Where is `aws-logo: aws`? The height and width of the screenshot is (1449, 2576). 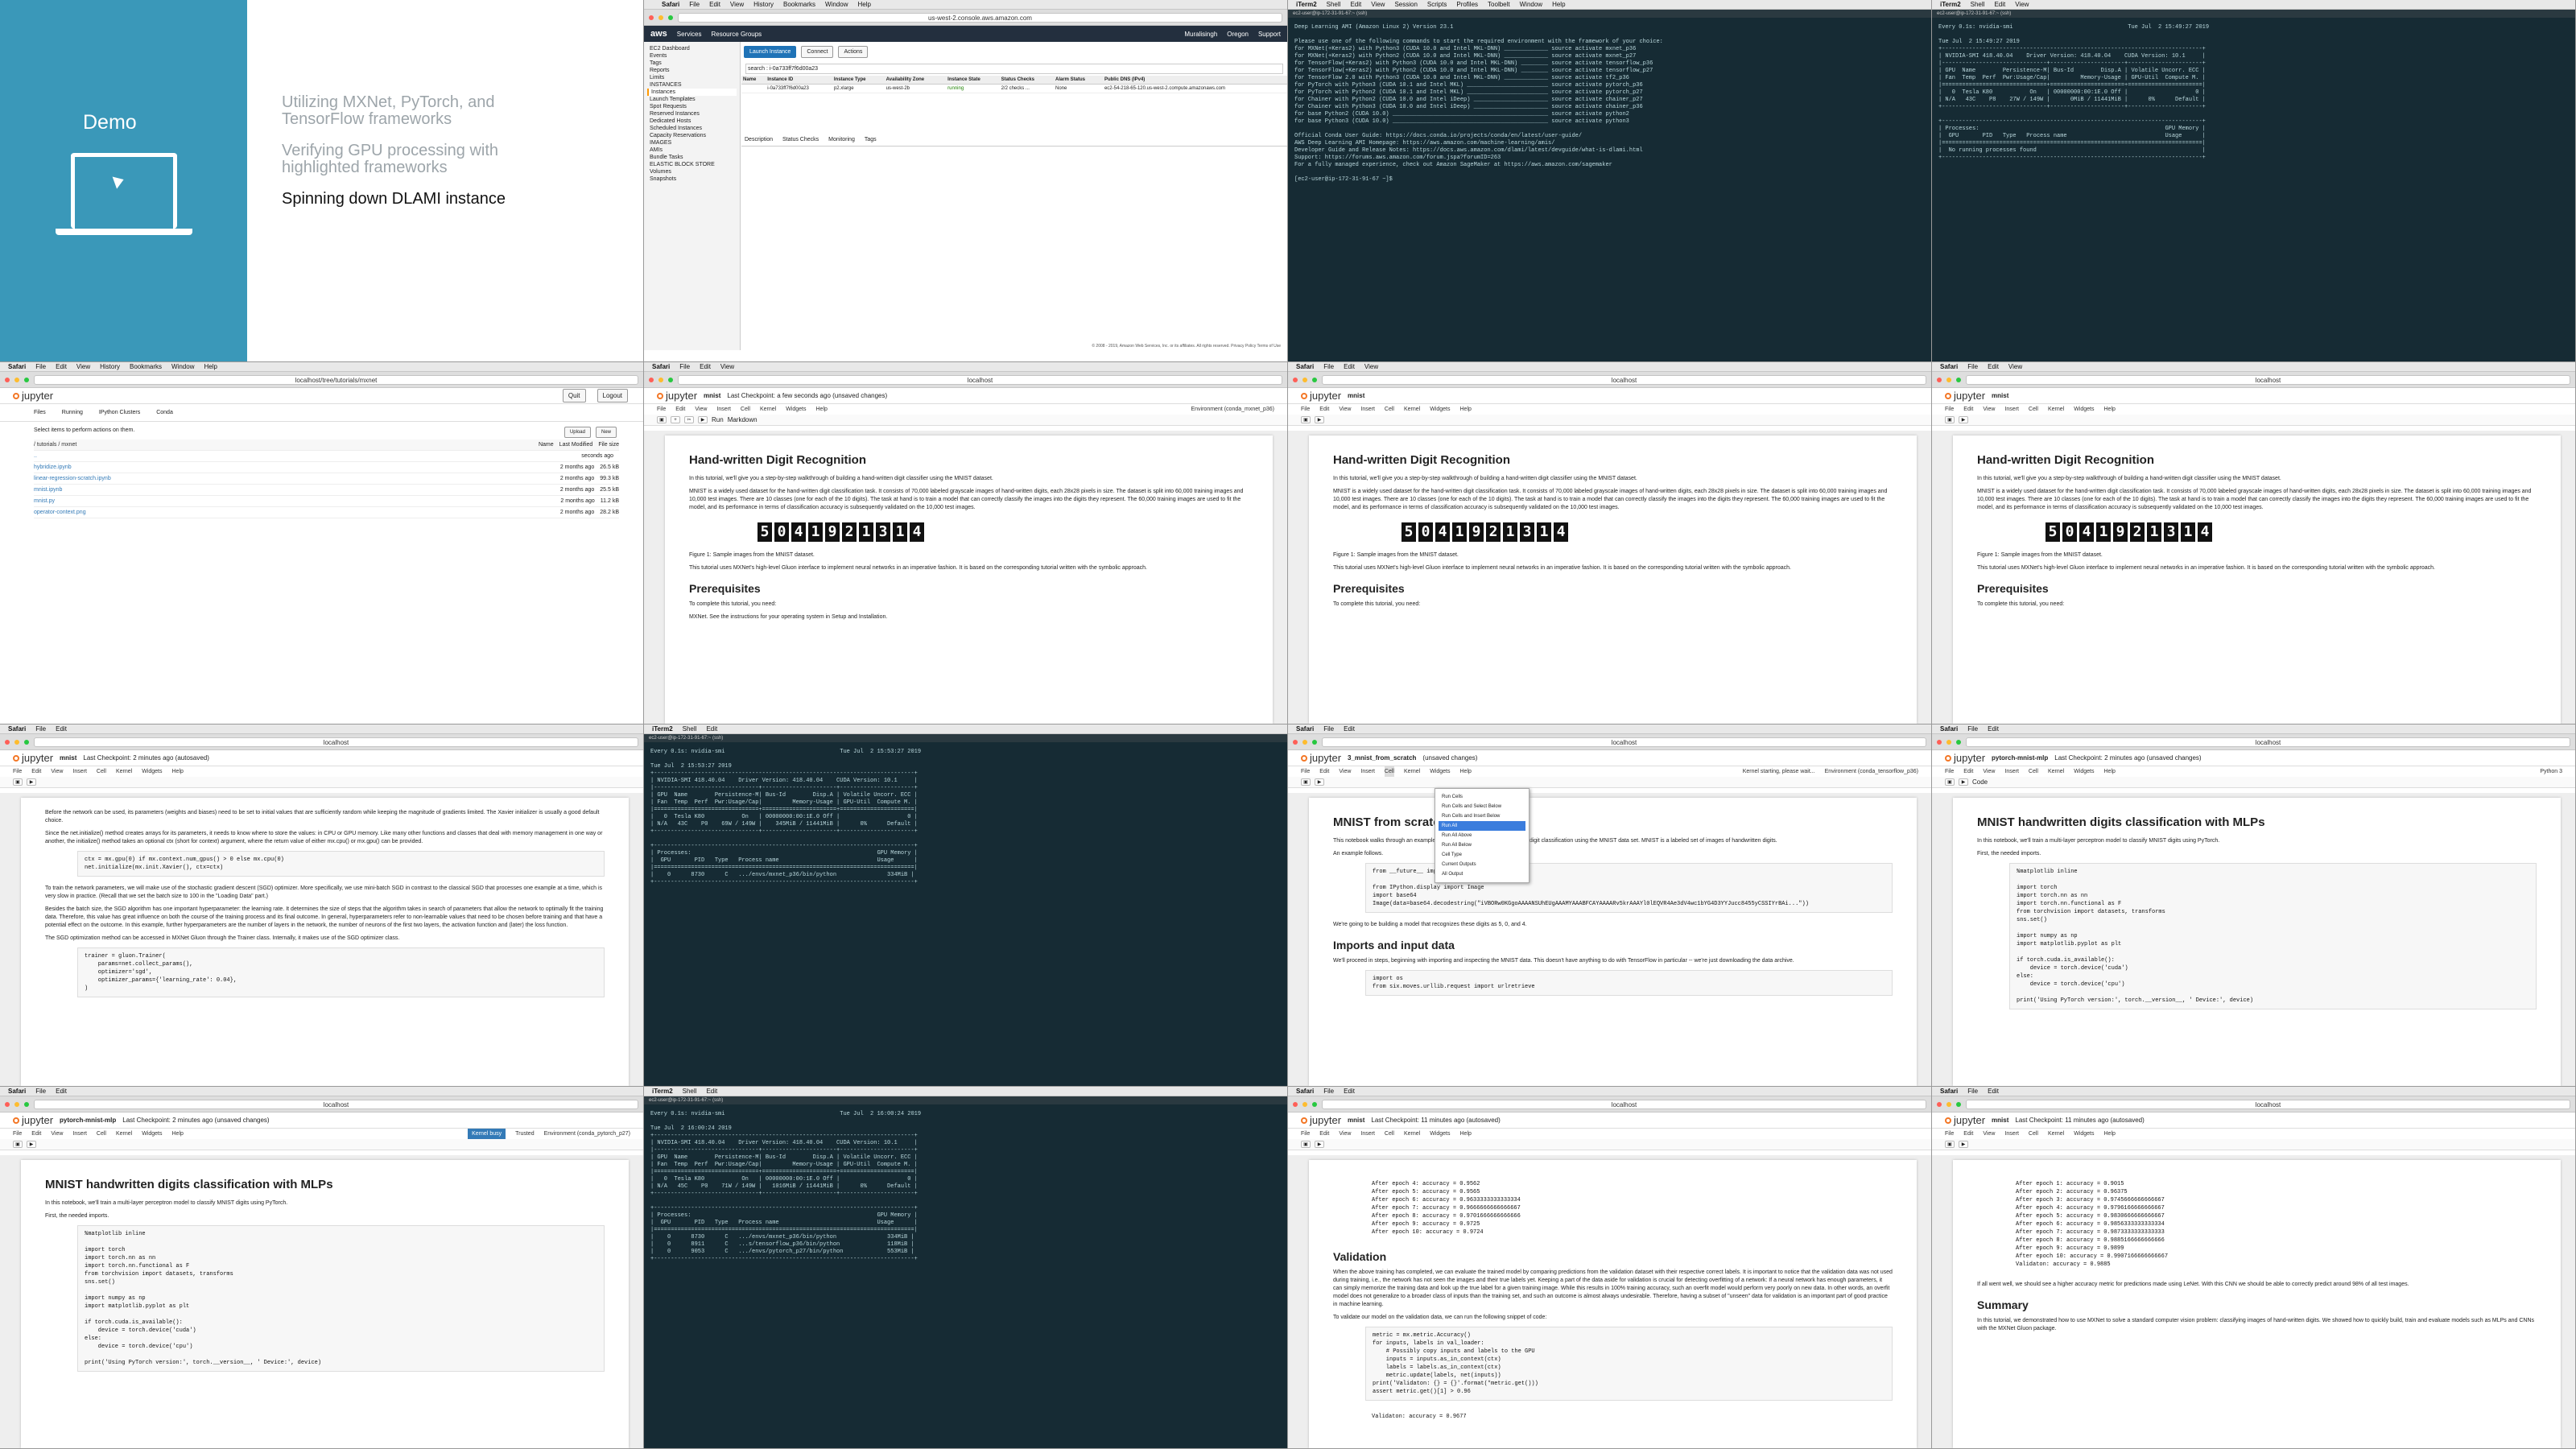 aws-logo: aws is located at coordinates (658, 34).